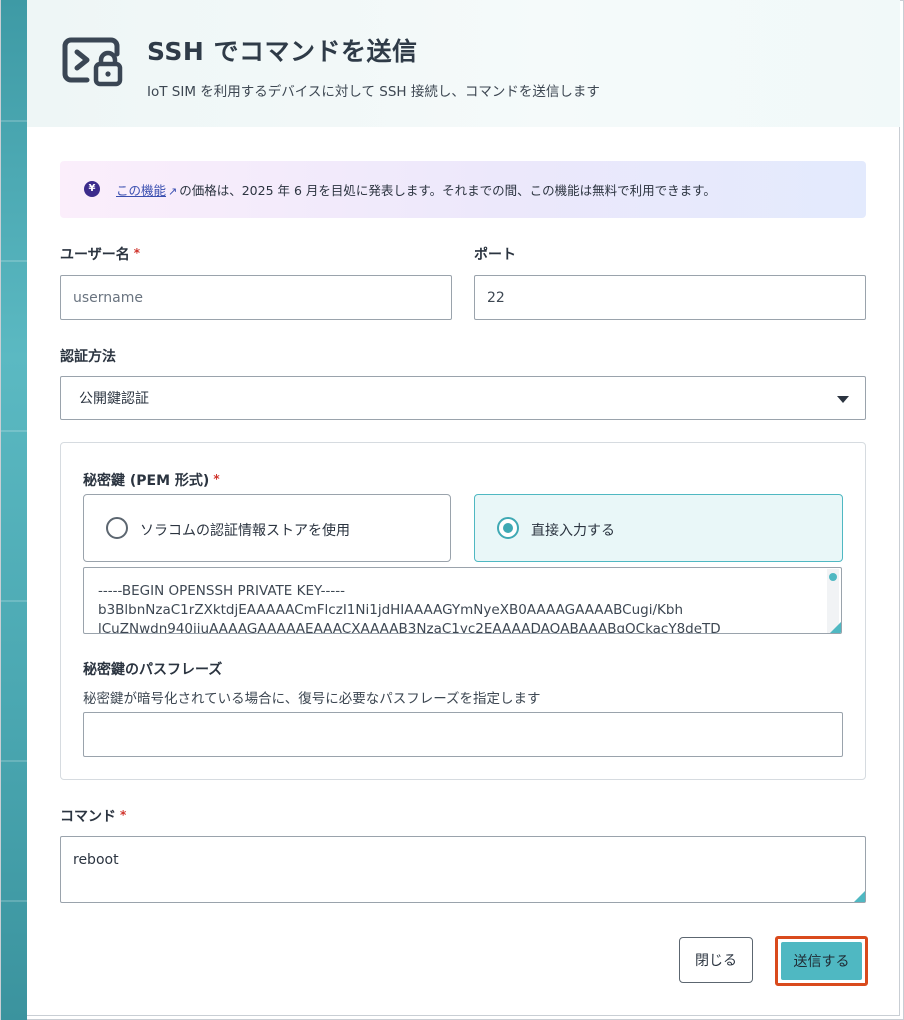  What do you see at coordinates (833, 577) in the screenshot?
I see `scrollbar-thumb` at bounding box center [833, 577].